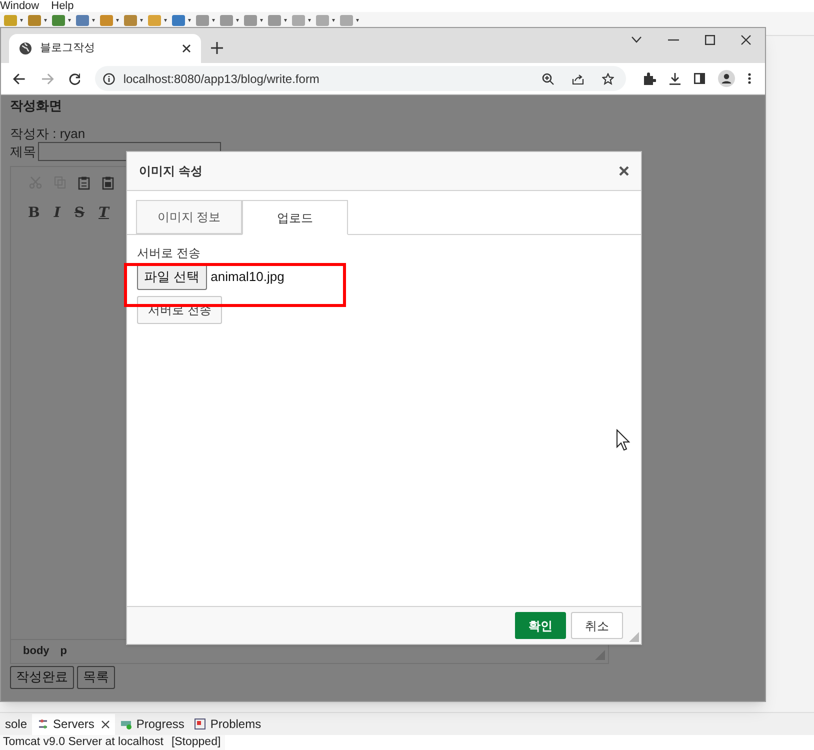 The image size is (814, 750). Describe the element at coordinates (108, 183) in the screenshot. I see `clipboard-text-icon` at that location.